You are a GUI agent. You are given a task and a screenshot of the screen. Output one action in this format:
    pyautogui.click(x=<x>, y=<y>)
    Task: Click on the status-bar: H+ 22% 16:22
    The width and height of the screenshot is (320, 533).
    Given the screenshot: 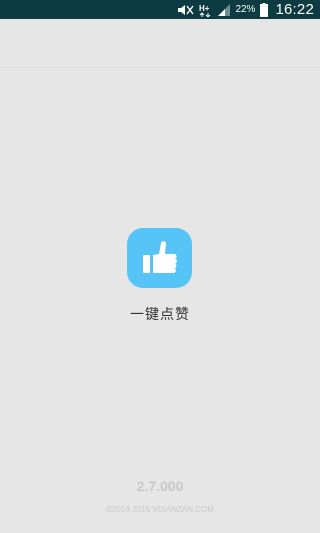 What is the action you would take?
    pyautogui.click(x=160, y=9)
    